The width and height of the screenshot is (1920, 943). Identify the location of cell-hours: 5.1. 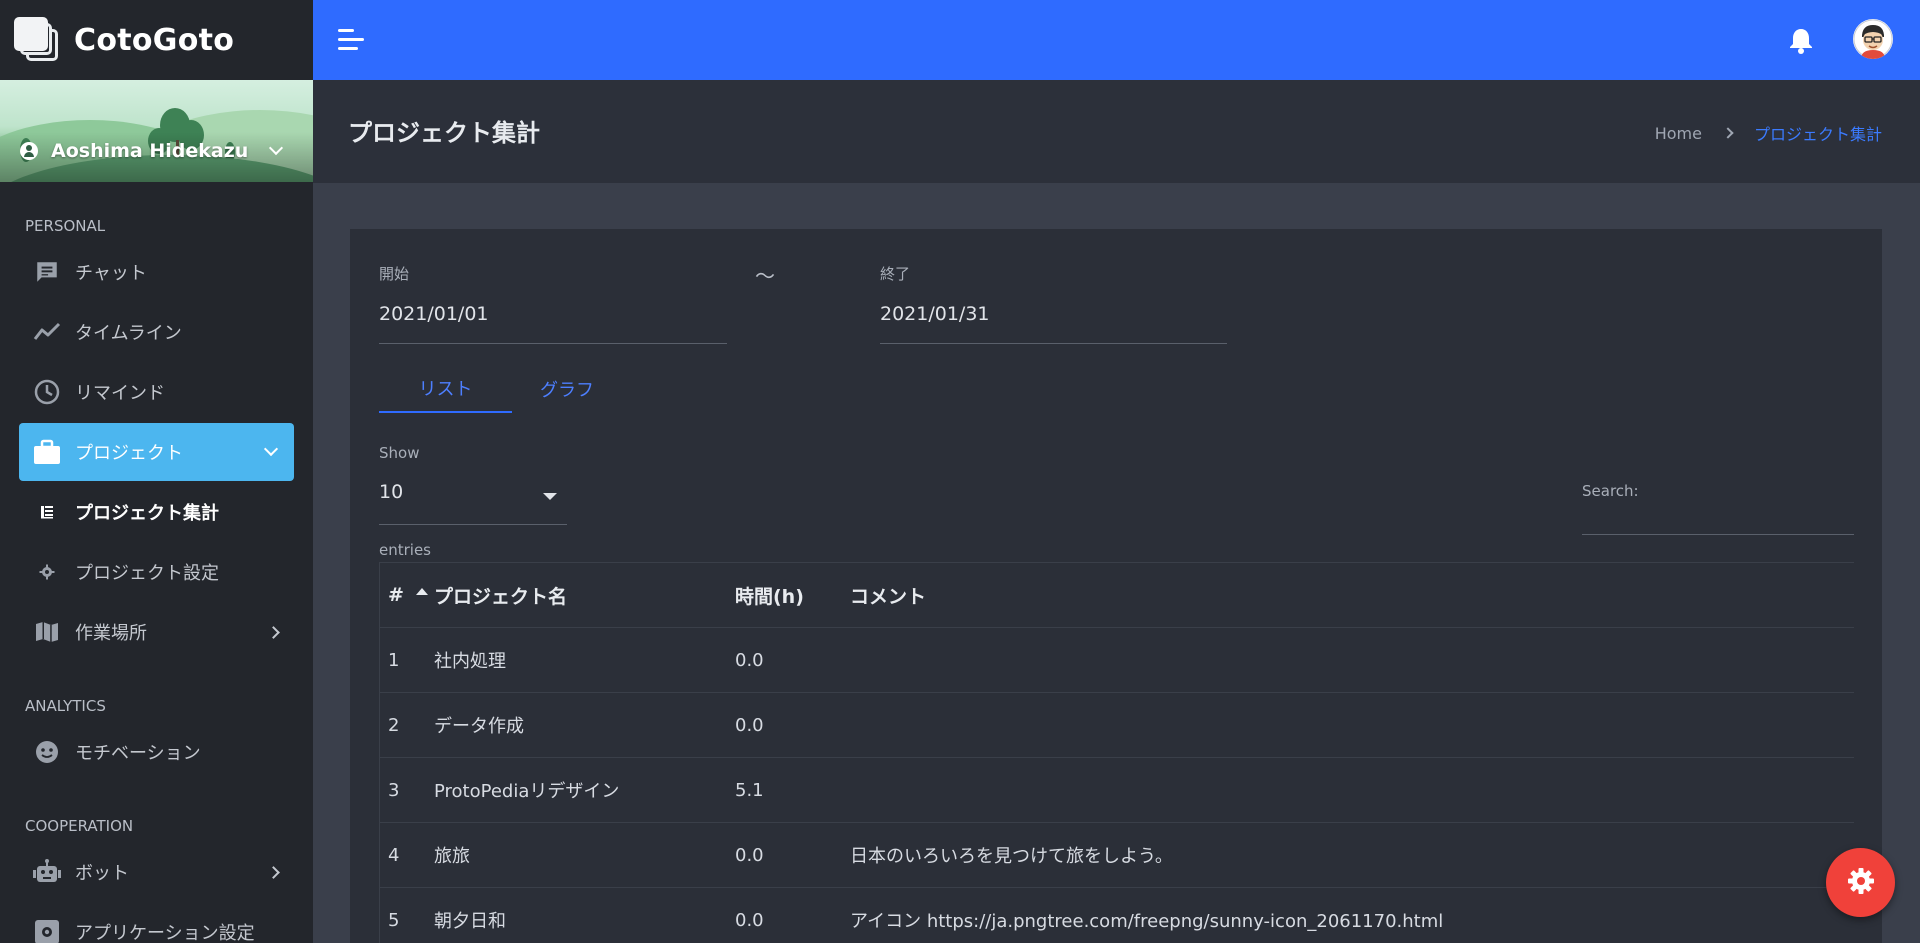
(749, 790).